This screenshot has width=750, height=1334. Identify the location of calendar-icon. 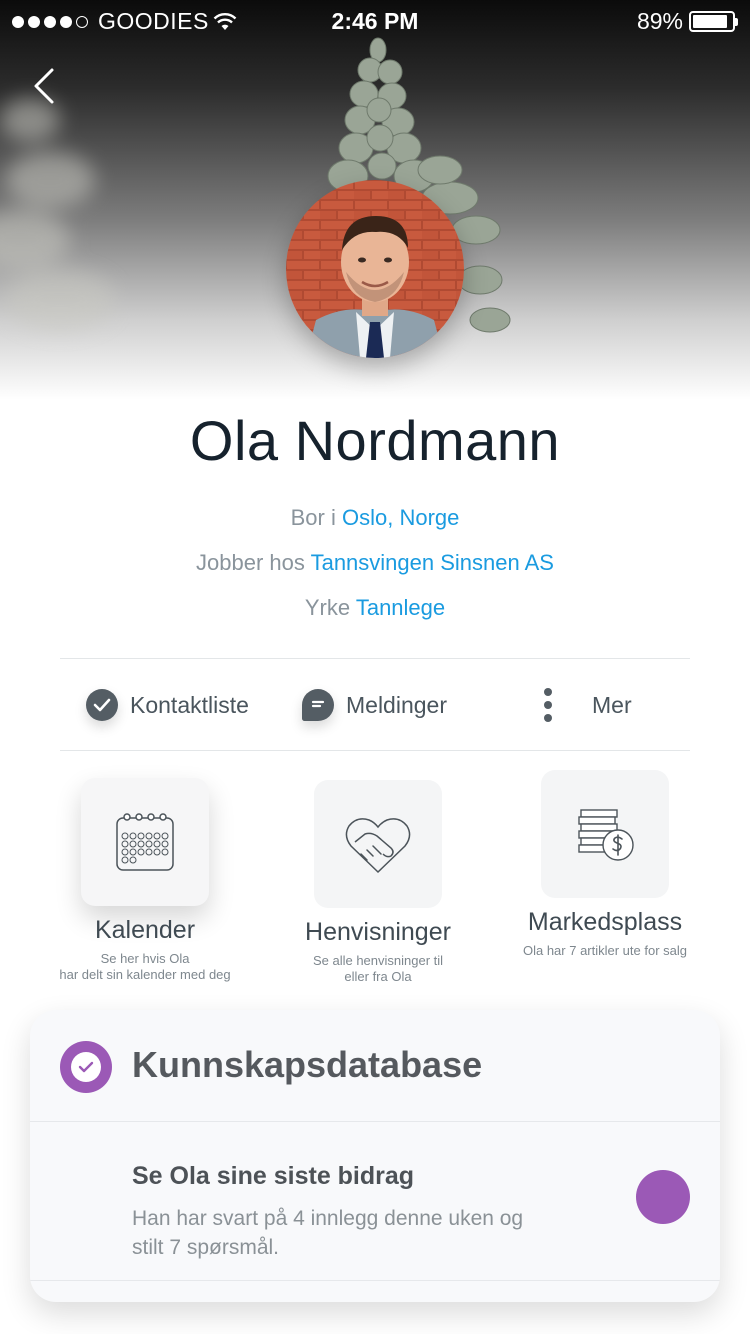
(145, 842).